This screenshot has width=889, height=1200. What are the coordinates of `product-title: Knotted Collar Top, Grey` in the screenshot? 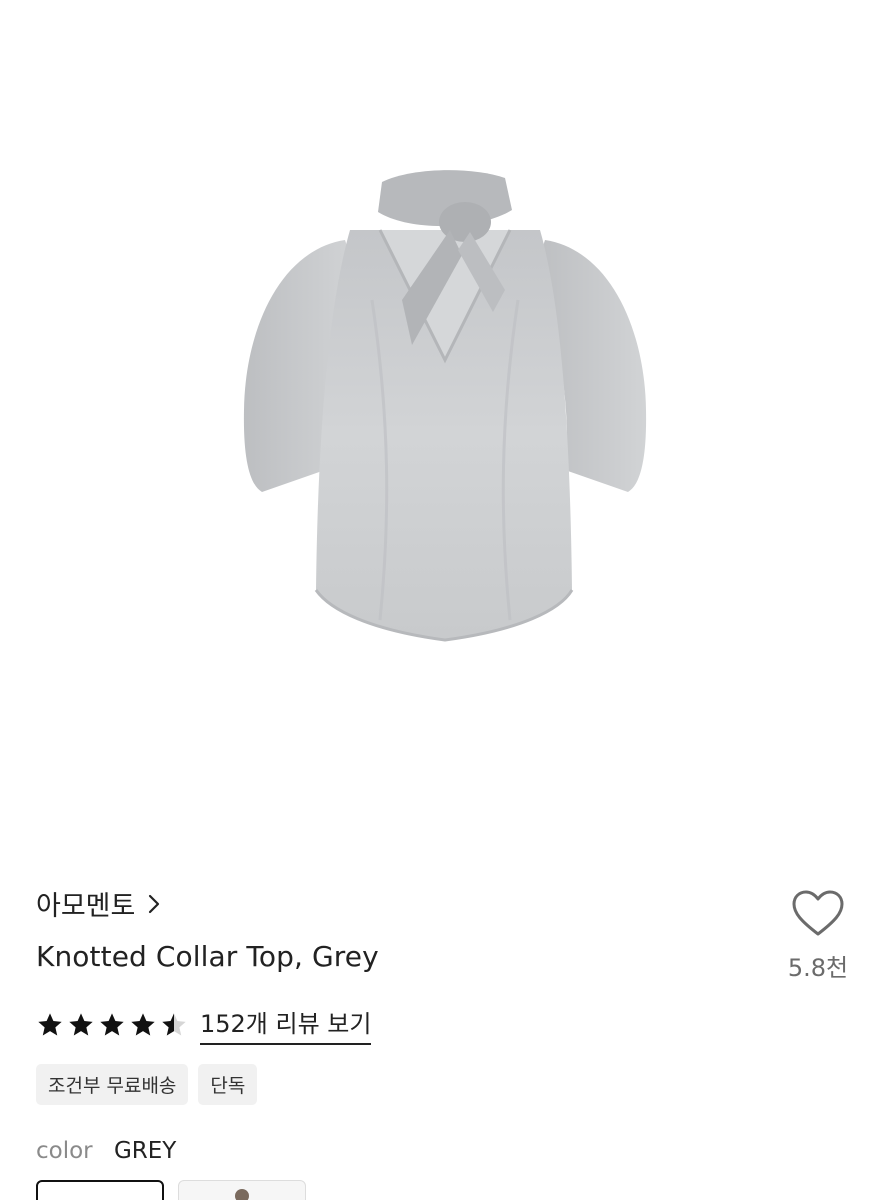 It's located at (207, 956).